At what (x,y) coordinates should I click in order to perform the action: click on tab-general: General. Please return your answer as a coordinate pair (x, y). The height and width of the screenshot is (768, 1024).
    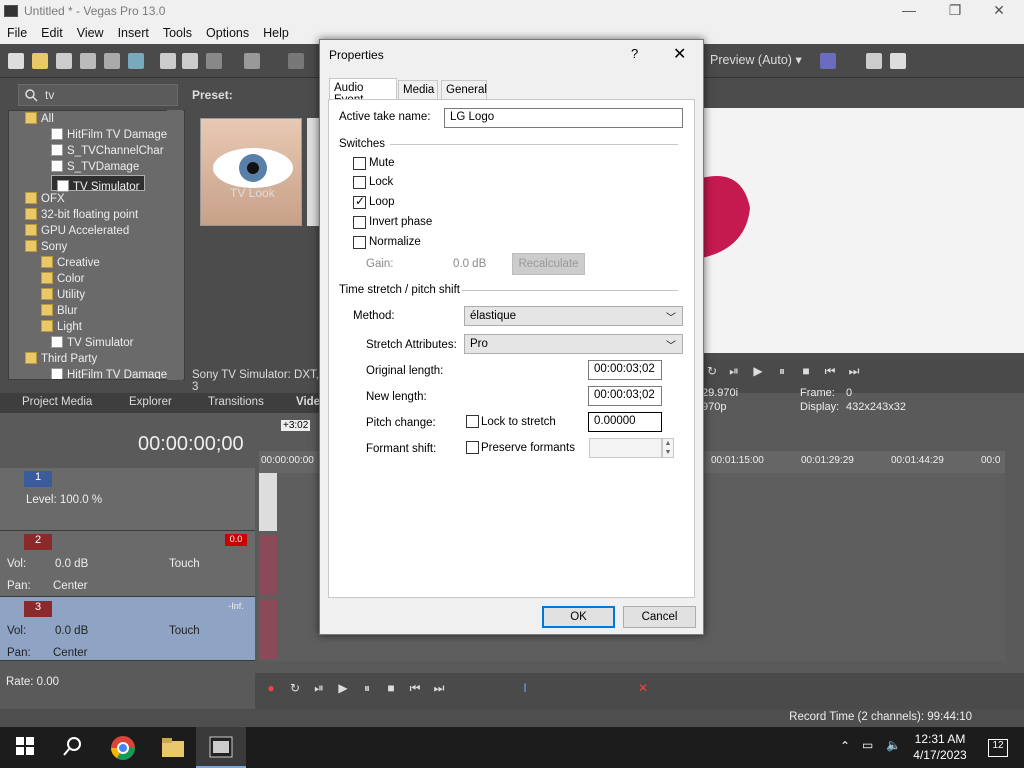
    Looking at the image, I should click on (464, 90).